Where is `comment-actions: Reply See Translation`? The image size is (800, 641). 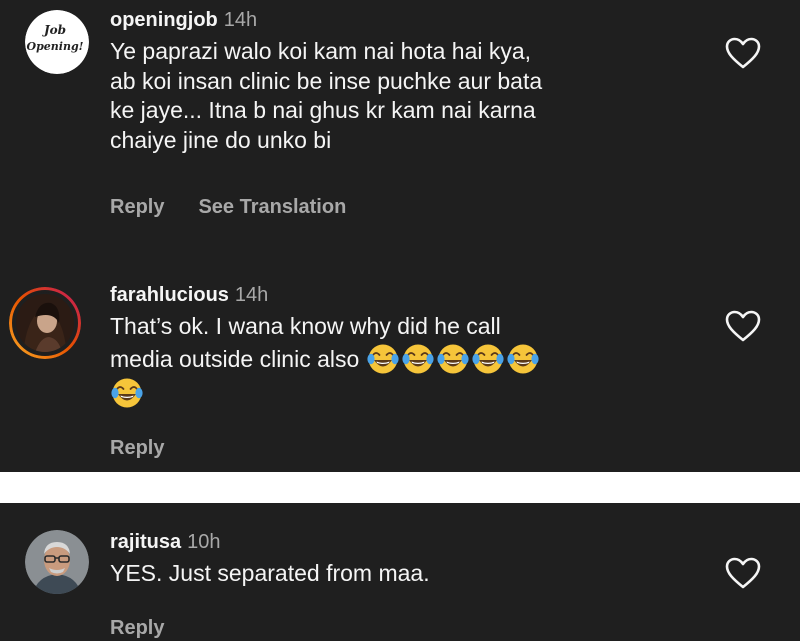 comment-actions: Reply See Translation is located at coordinates (228, 207).